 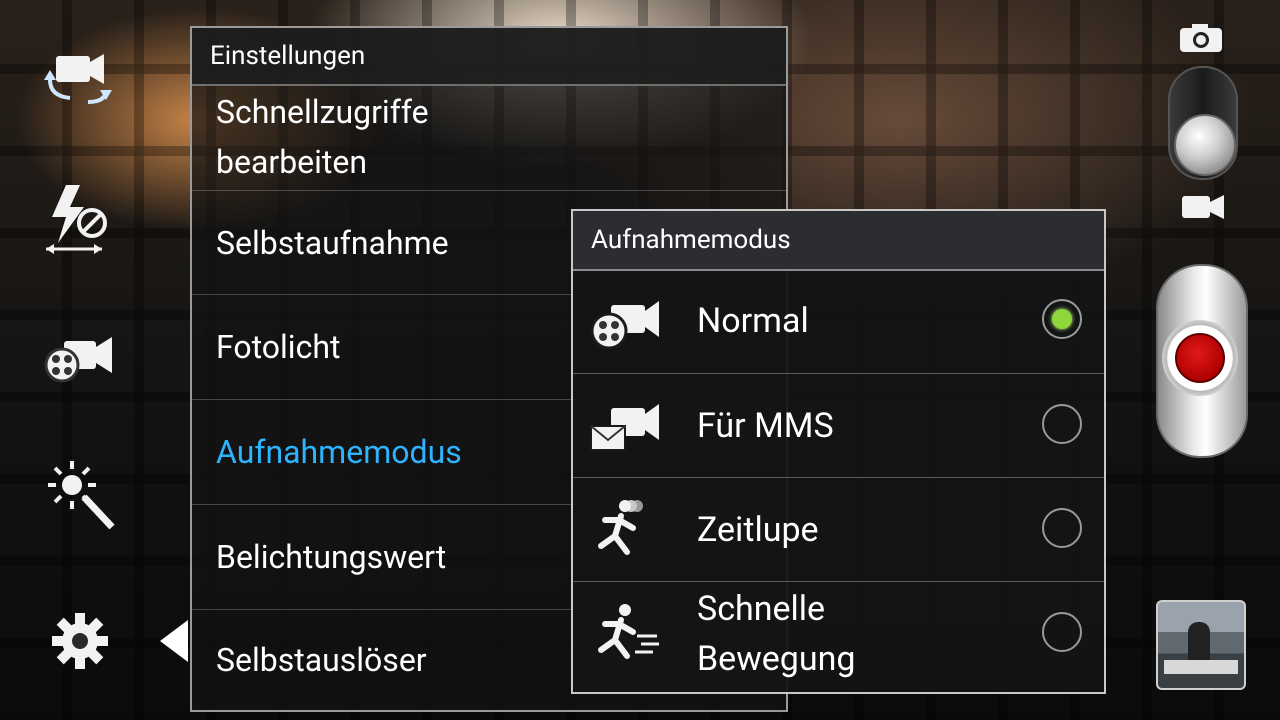 I want to click on record-dot-icon, so click(x=1200, y=358).